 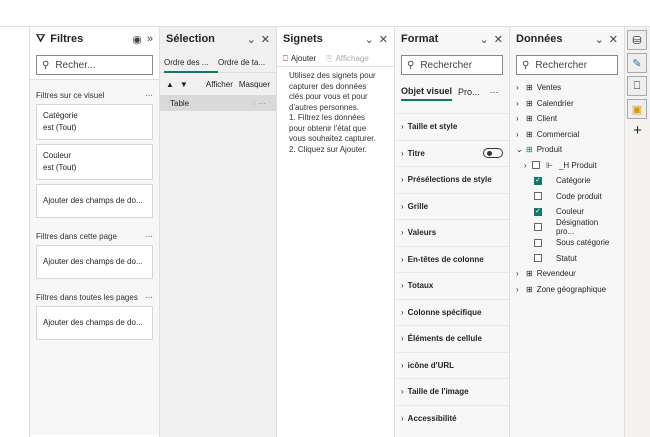 What do you see at coordinates (567, 88) in the screenshot?
I see `table-item: › ⊞ Ventes` at bounding box center [567, 88].